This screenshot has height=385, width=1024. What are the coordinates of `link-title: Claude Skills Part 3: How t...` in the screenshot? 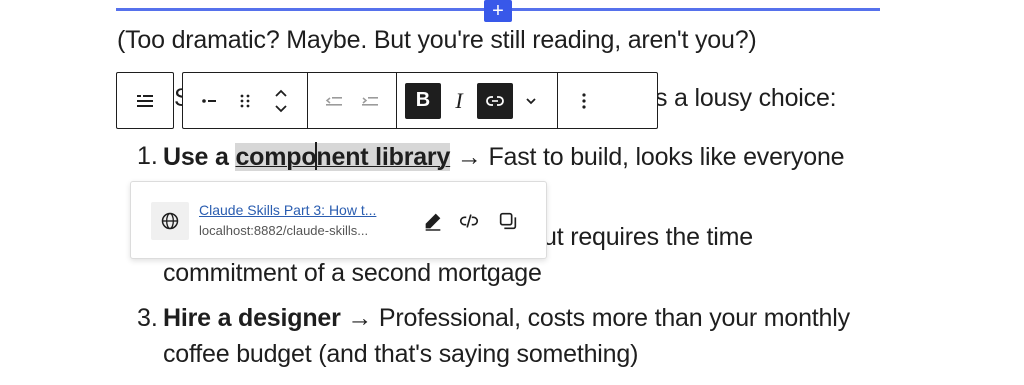 It's located at (287, 210).